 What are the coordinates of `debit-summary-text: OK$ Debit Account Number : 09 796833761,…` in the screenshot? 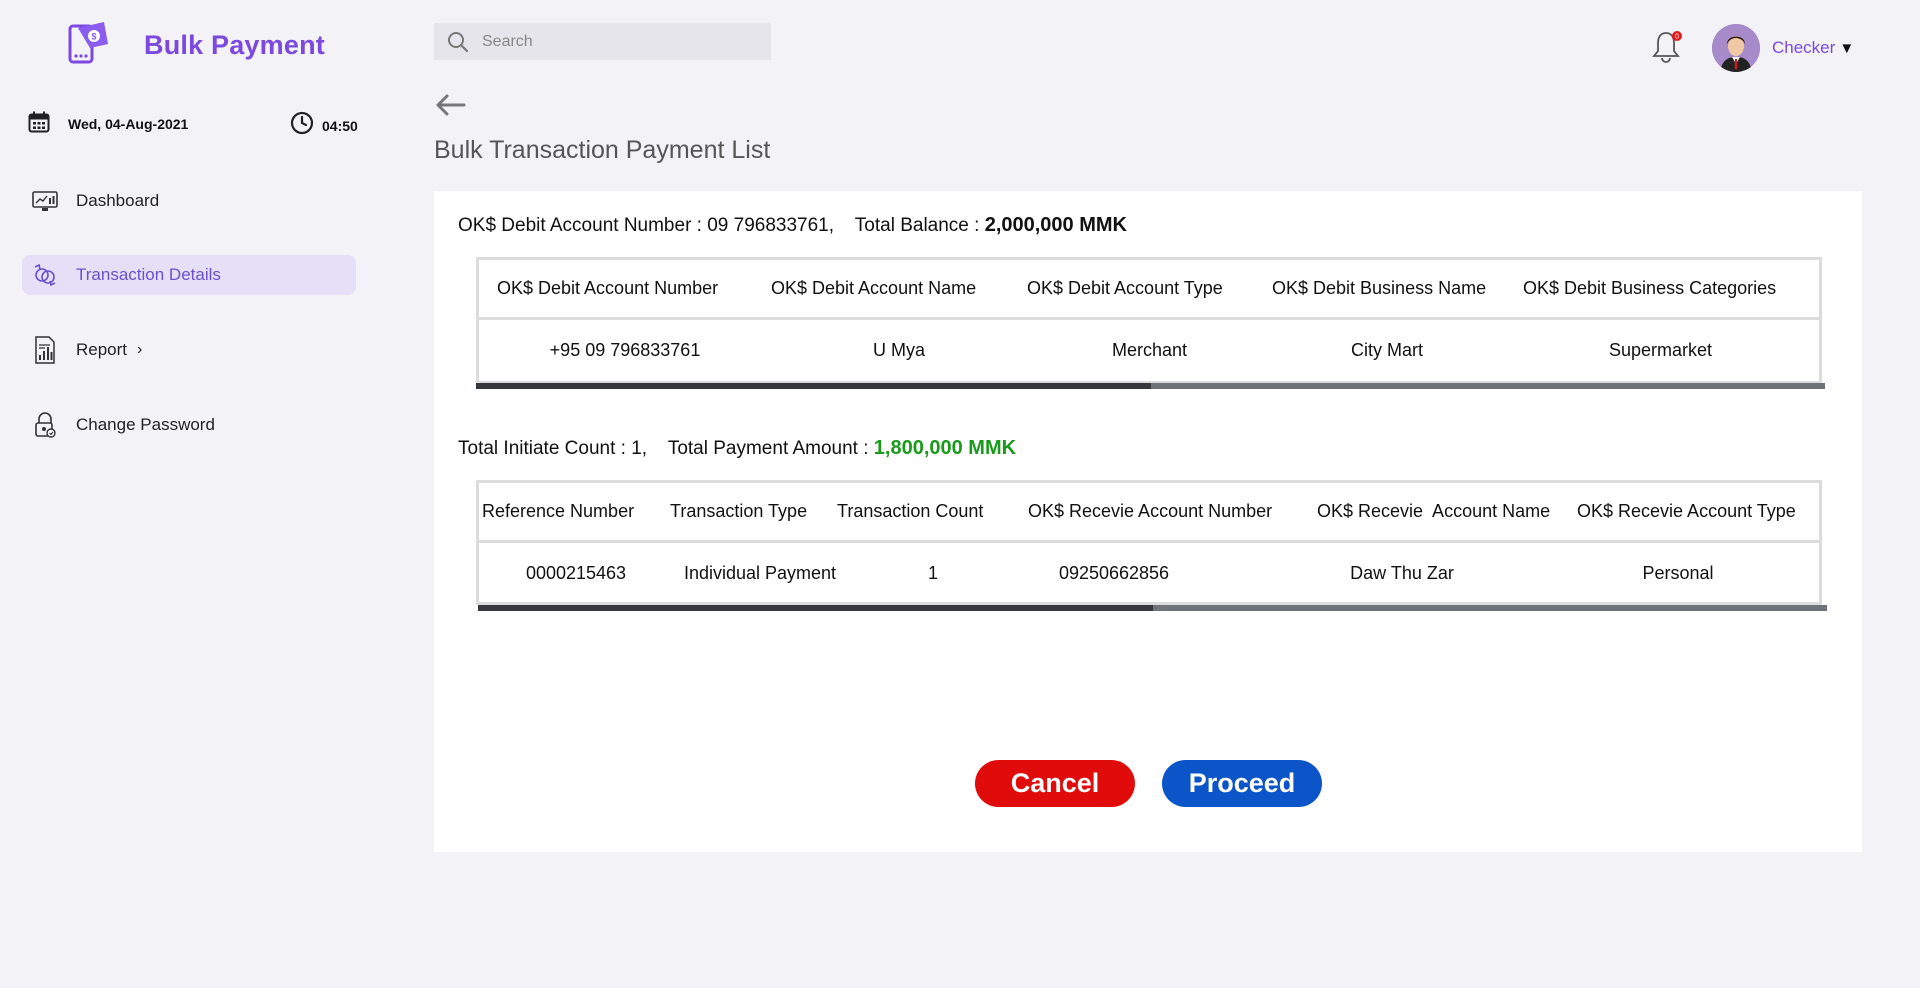 It's located at (721, 225).